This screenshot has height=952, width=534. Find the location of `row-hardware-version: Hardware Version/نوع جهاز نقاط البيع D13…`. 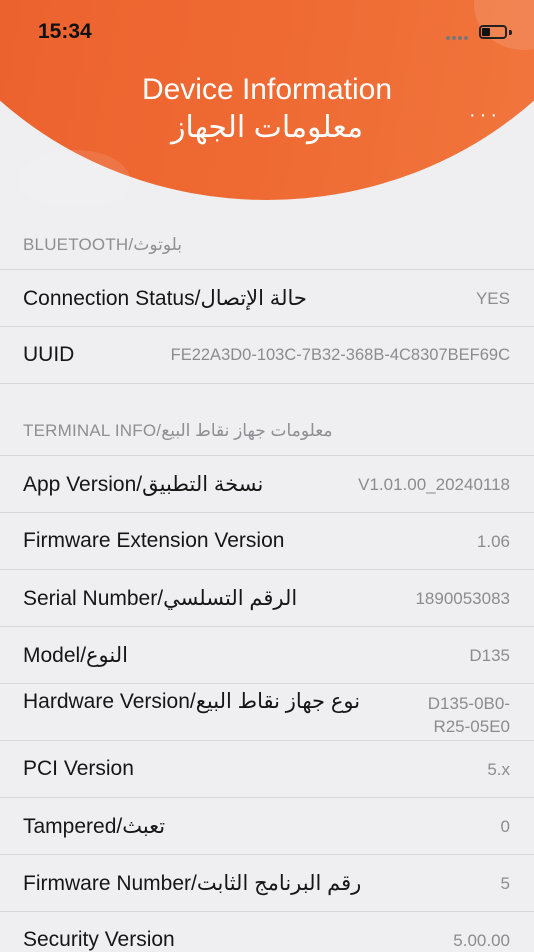

row-hardware-version: Hardware Version/نوع جهاز نقاط البيع D13… is located at coordinates (267, 711).